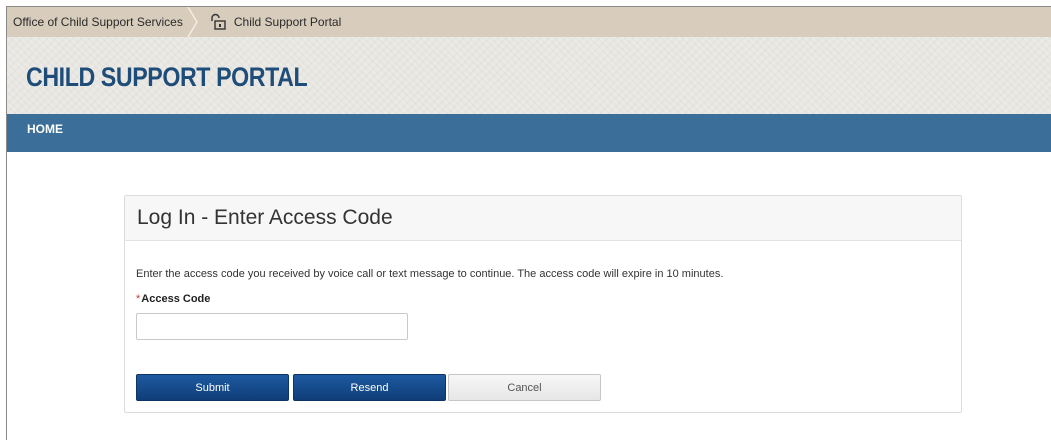 This screenshot has width=1051, height=440. What do you see at coordinates (369, 387) in the screenshot?
I see `resend-button: Resend` at bounding box center [369, 387].